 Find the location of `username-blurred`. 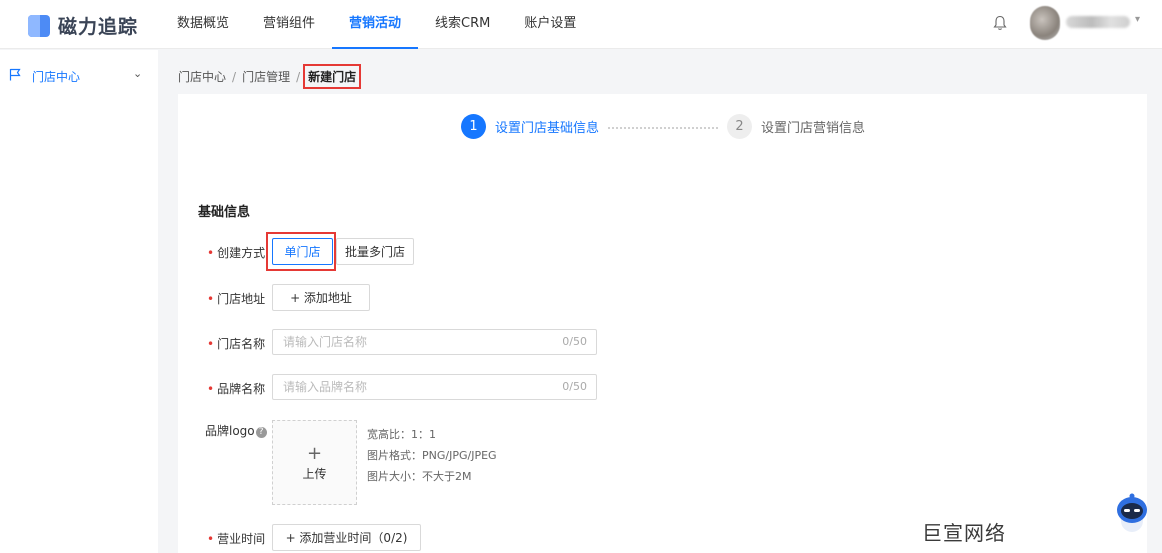

username-blurred is located at coordinates (1098, 22).